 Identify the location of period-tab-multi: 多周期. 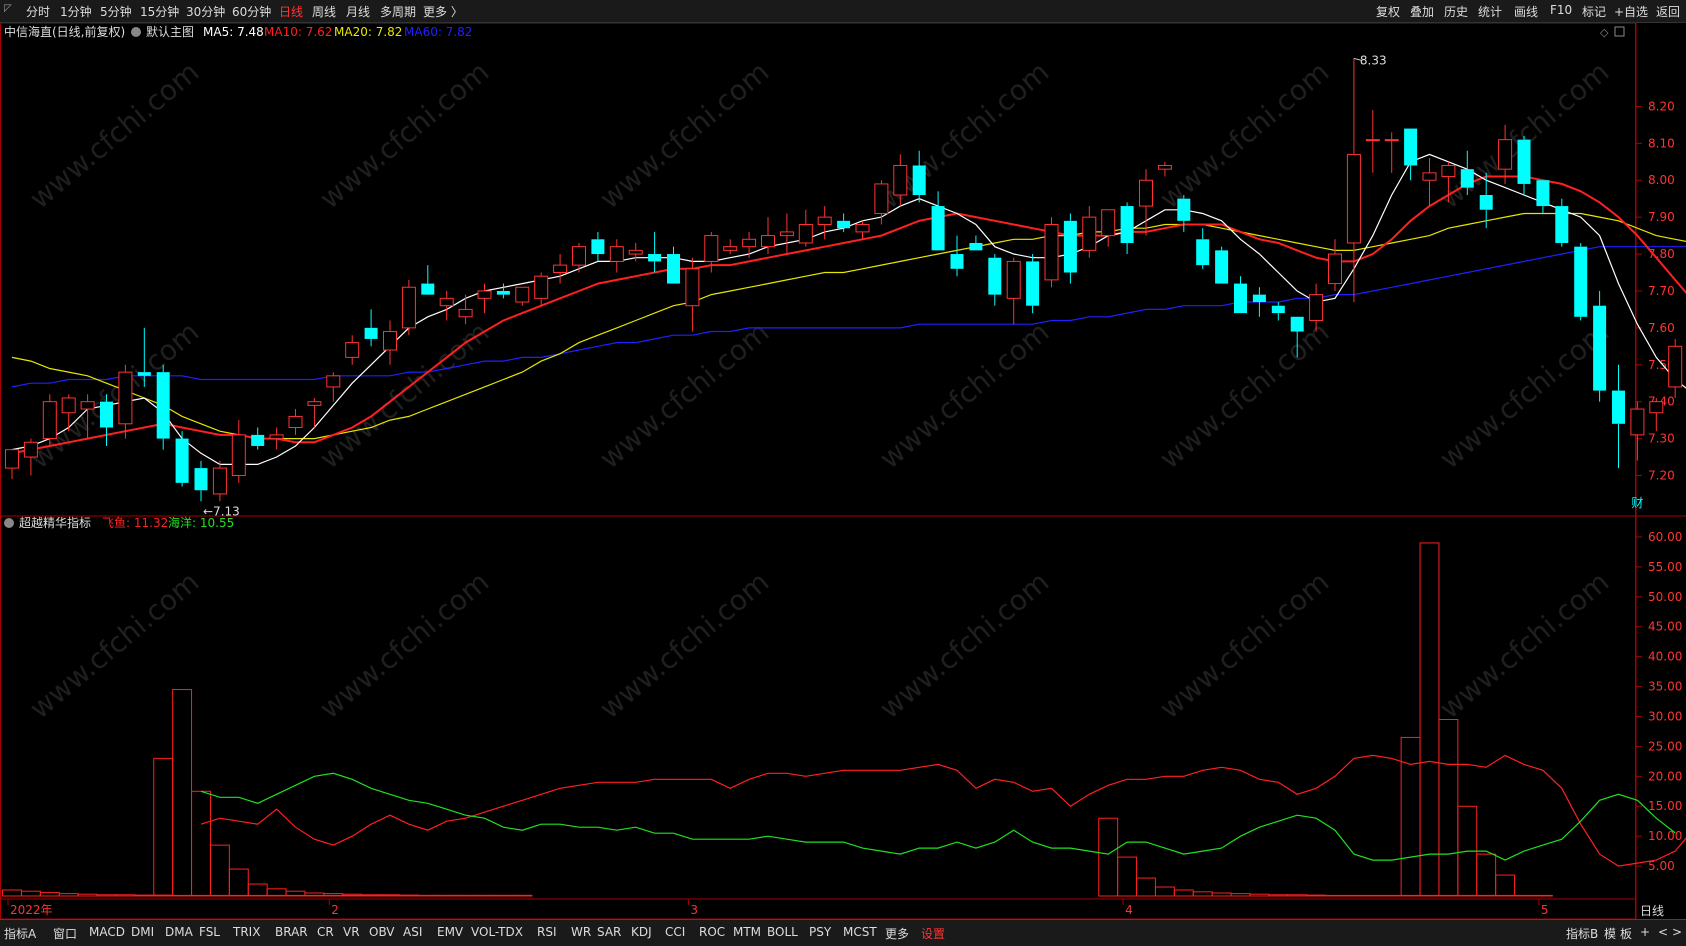
(398, 11).